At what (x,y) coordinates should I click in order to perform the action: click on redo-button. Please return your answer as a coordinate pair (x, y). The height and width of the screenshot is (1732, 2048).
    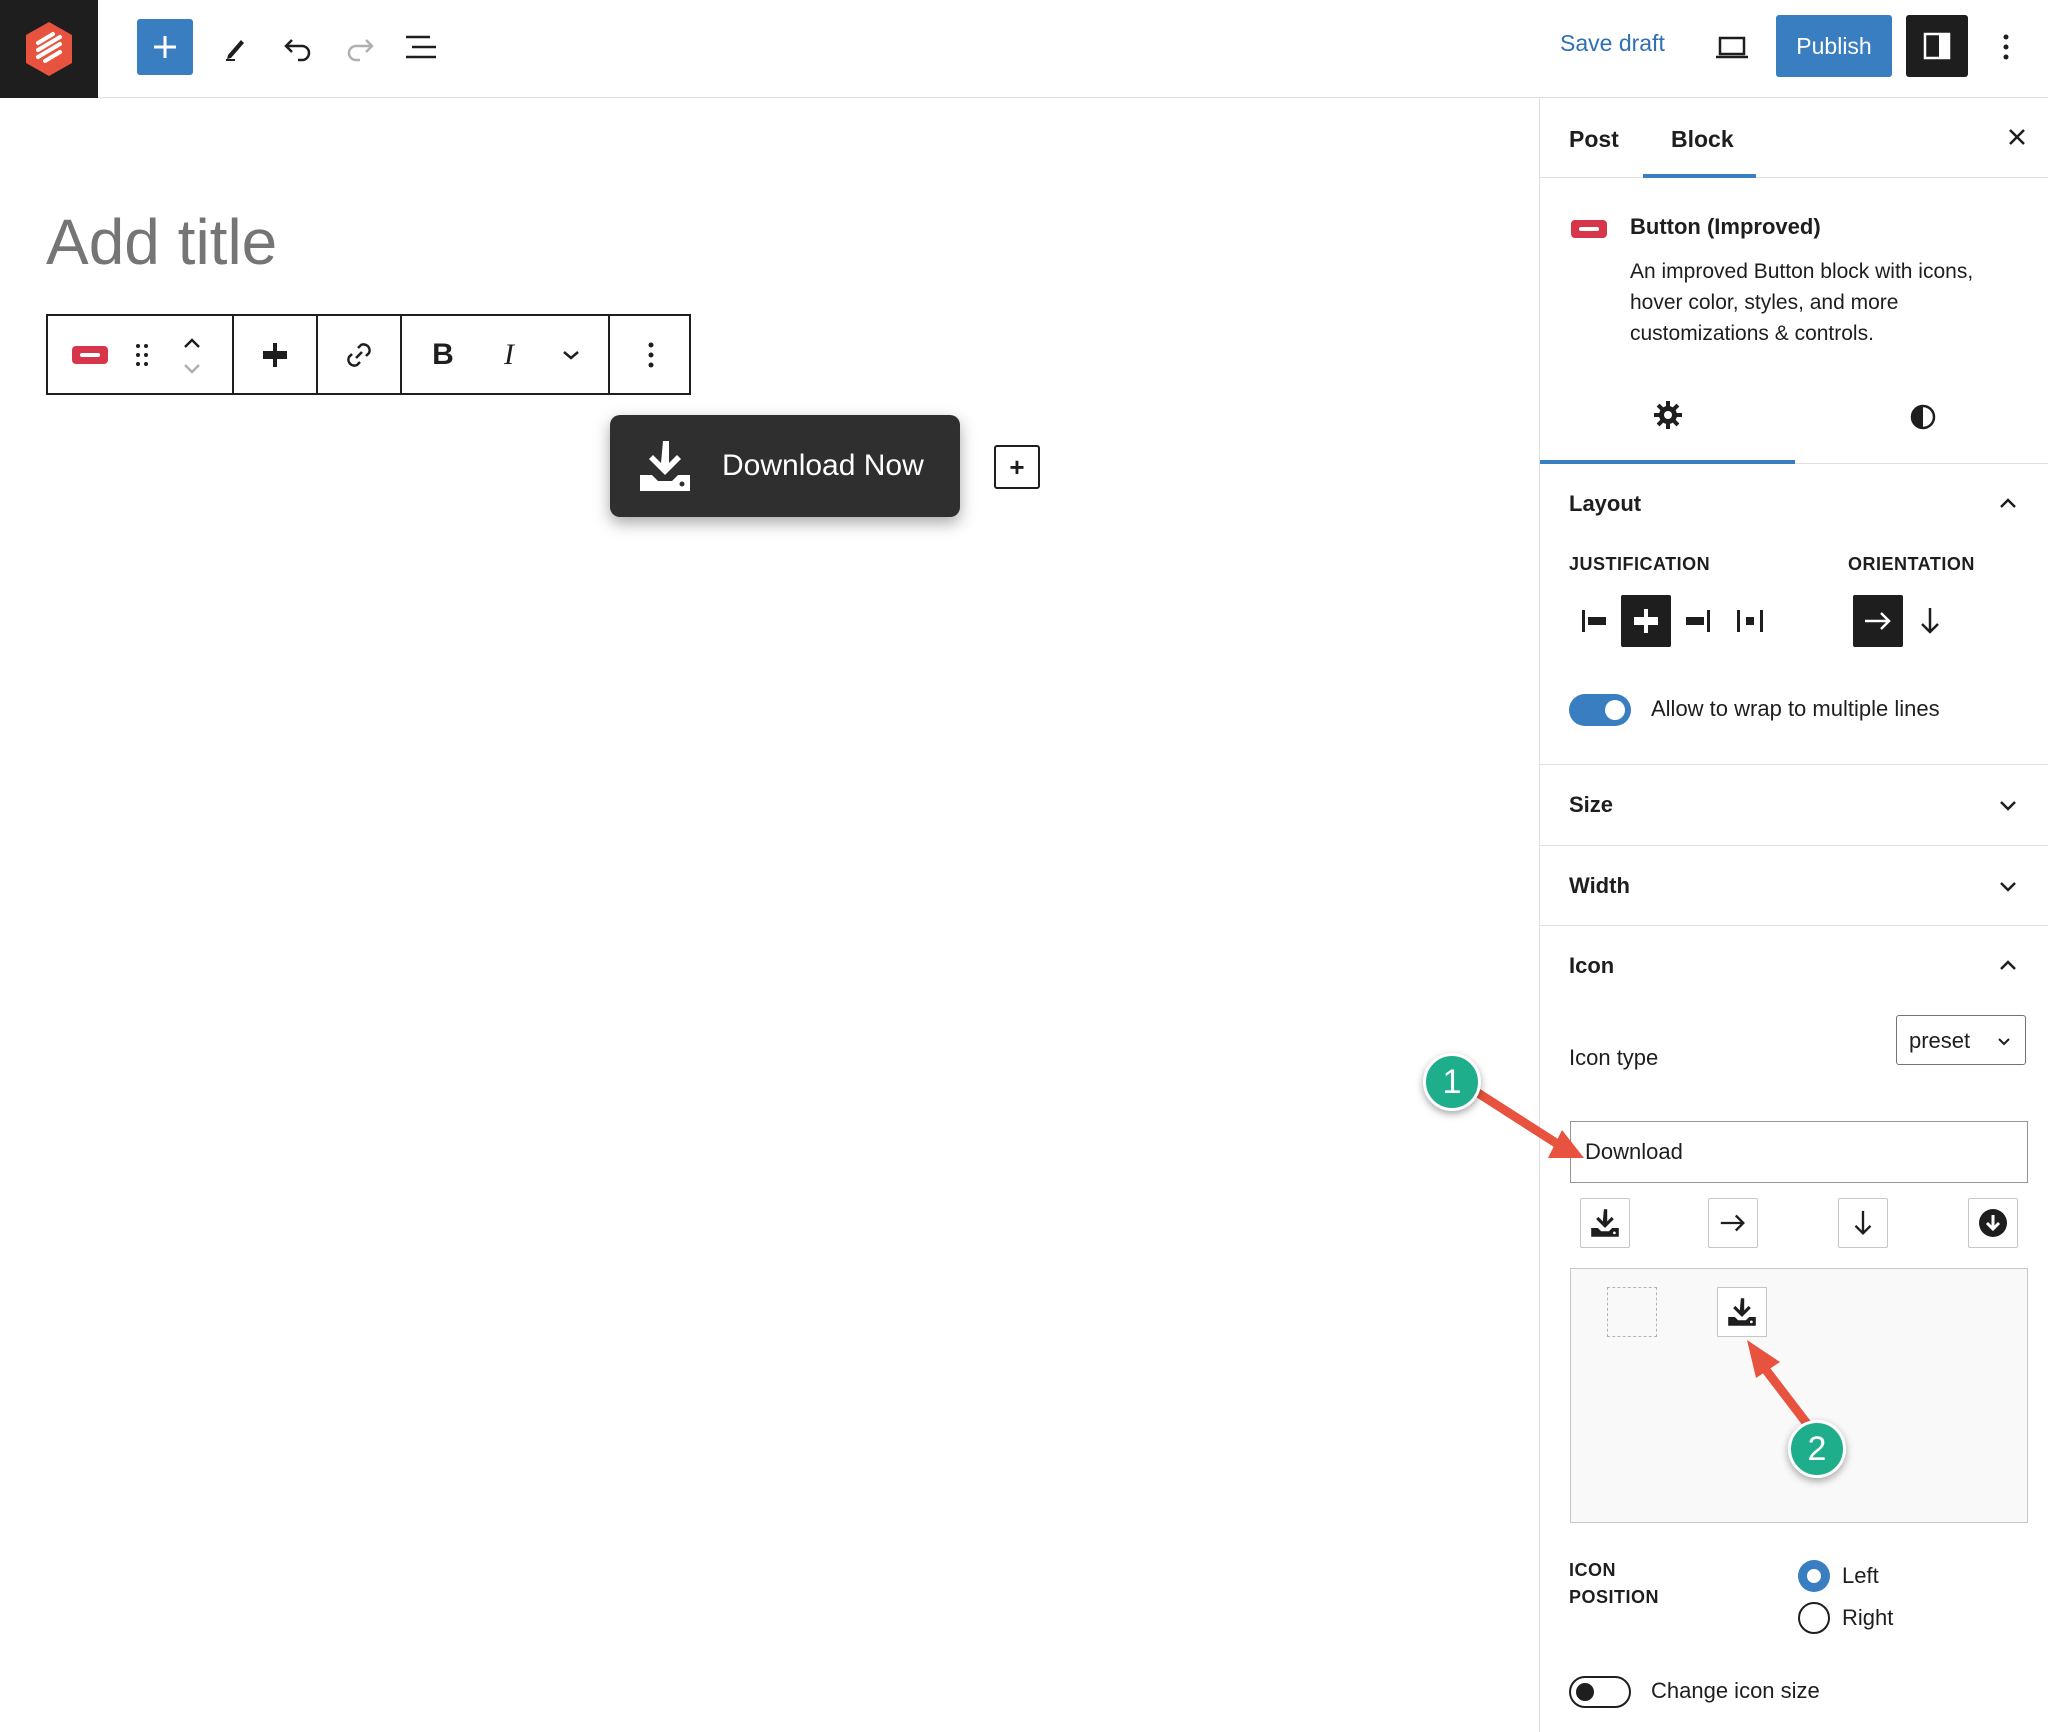
    Looking at the image, I should click on (360, 47).